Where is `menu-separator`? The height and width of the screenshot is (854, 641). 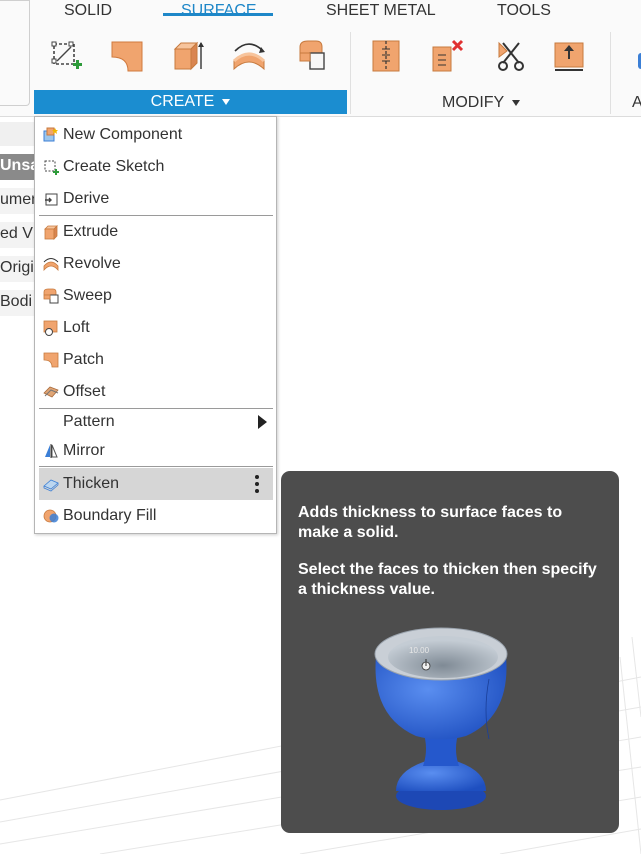 menu-separator is located at coordinates (156, 466).